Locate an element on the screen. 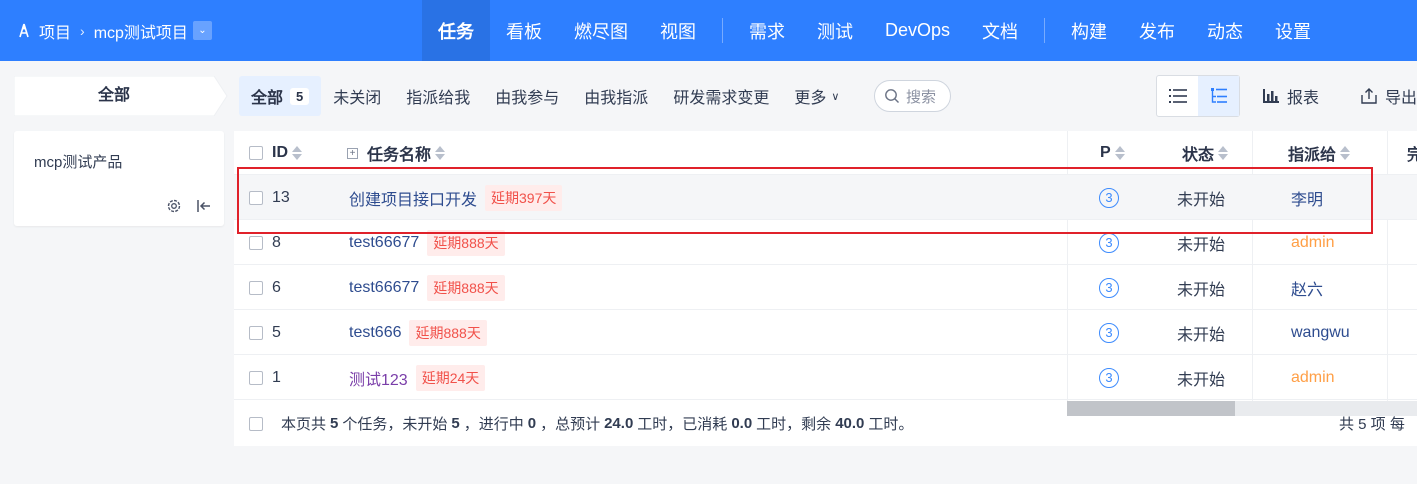  list-icon is located at coordinates (1177, 96).